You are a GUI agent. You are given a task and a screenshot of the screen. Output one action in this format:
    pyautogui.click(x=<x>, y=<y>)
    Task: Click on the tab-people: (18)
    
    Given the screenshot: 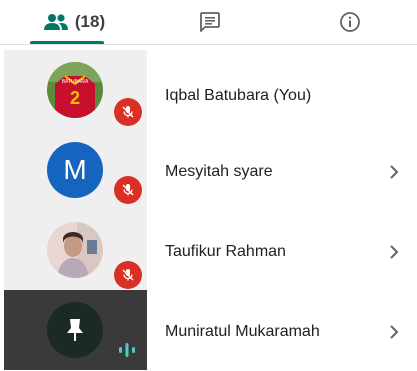 What is the action you would take?
    pyautogui.click(x=74, y=22)
    